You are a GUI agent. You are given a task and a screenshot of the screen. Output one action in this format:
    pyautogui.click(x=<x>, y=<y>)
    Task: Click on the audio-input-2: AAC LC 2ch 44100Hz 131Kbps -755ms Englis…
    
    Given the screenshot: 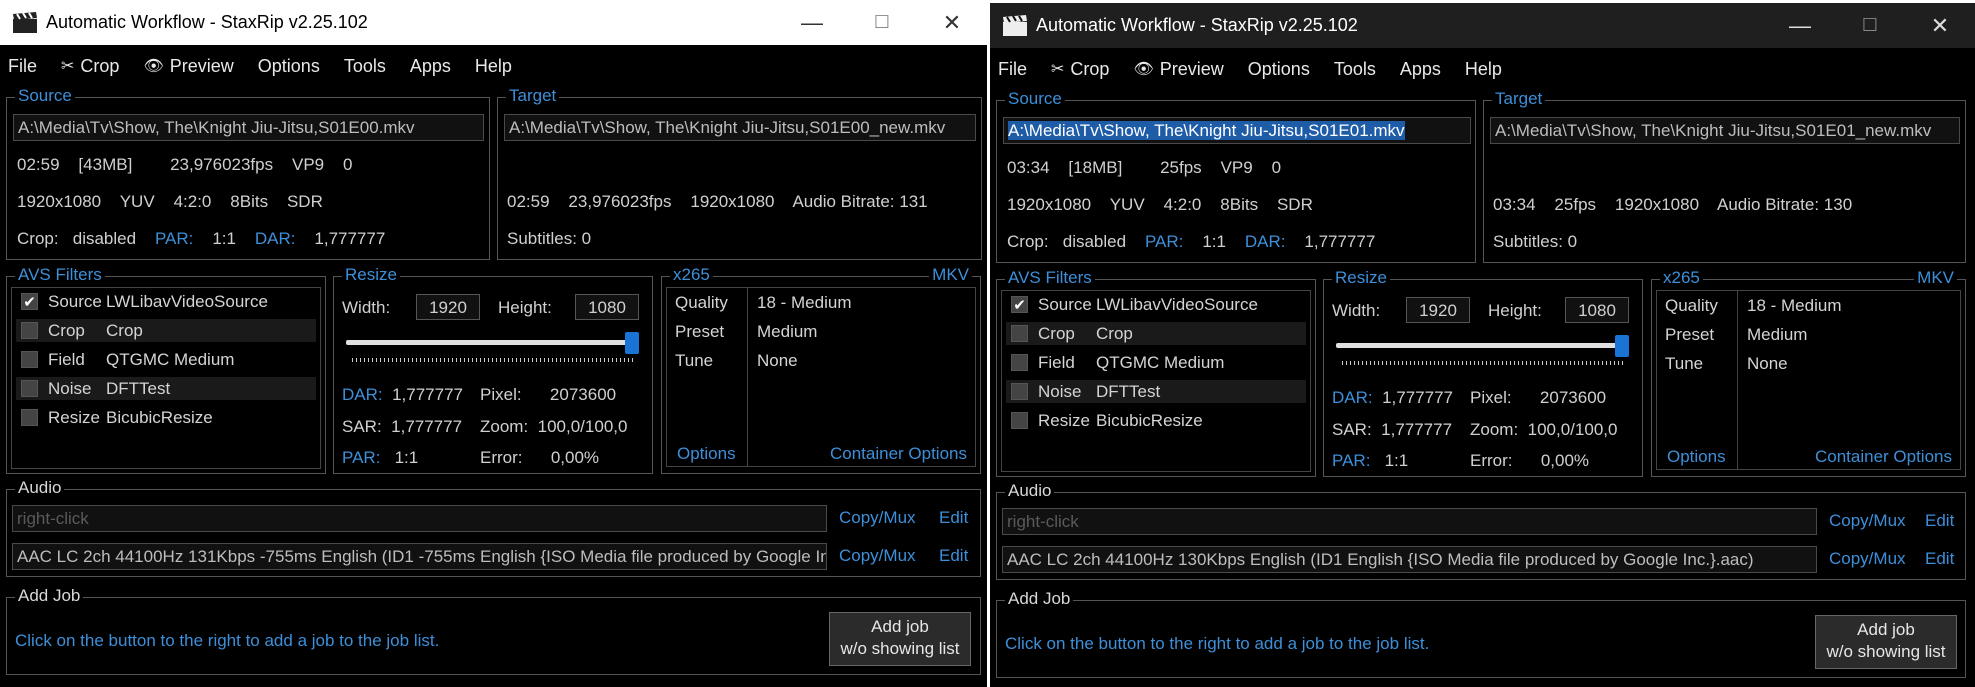 What is the action you would take?
    pyautogui.click(x=419, y=556)
    